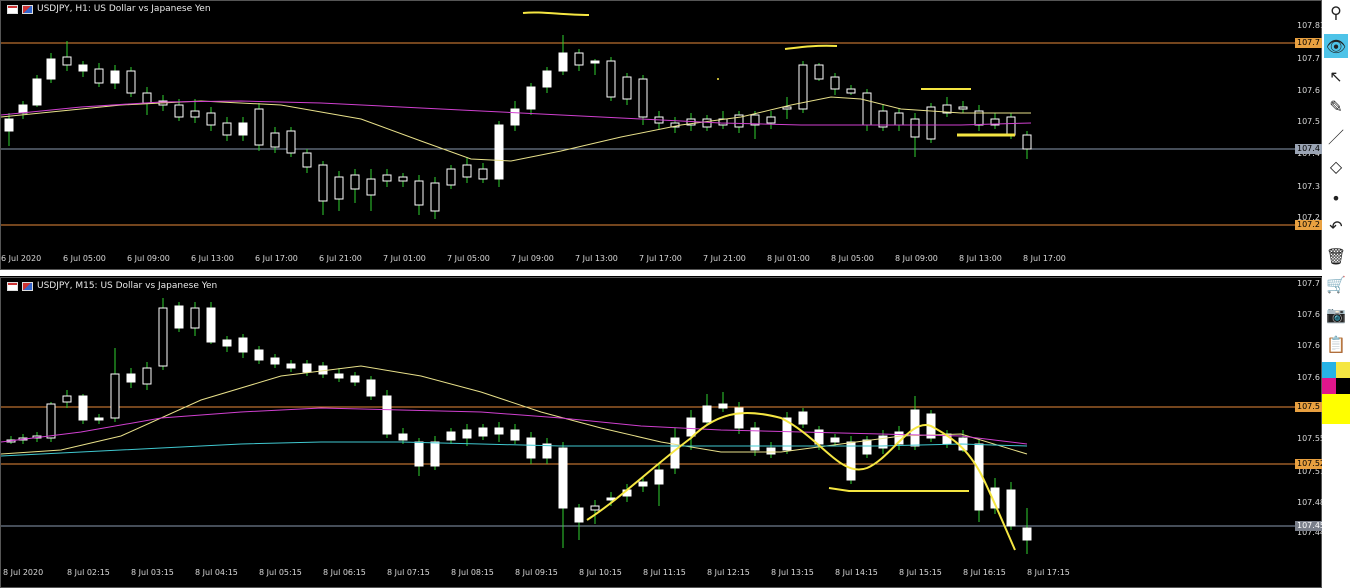 The width and height of the screenshot is (1350, 588). Describe the element at coordinates (1336, 166) in the screenshot. I see `highlighter-icon: ◇` at that location.